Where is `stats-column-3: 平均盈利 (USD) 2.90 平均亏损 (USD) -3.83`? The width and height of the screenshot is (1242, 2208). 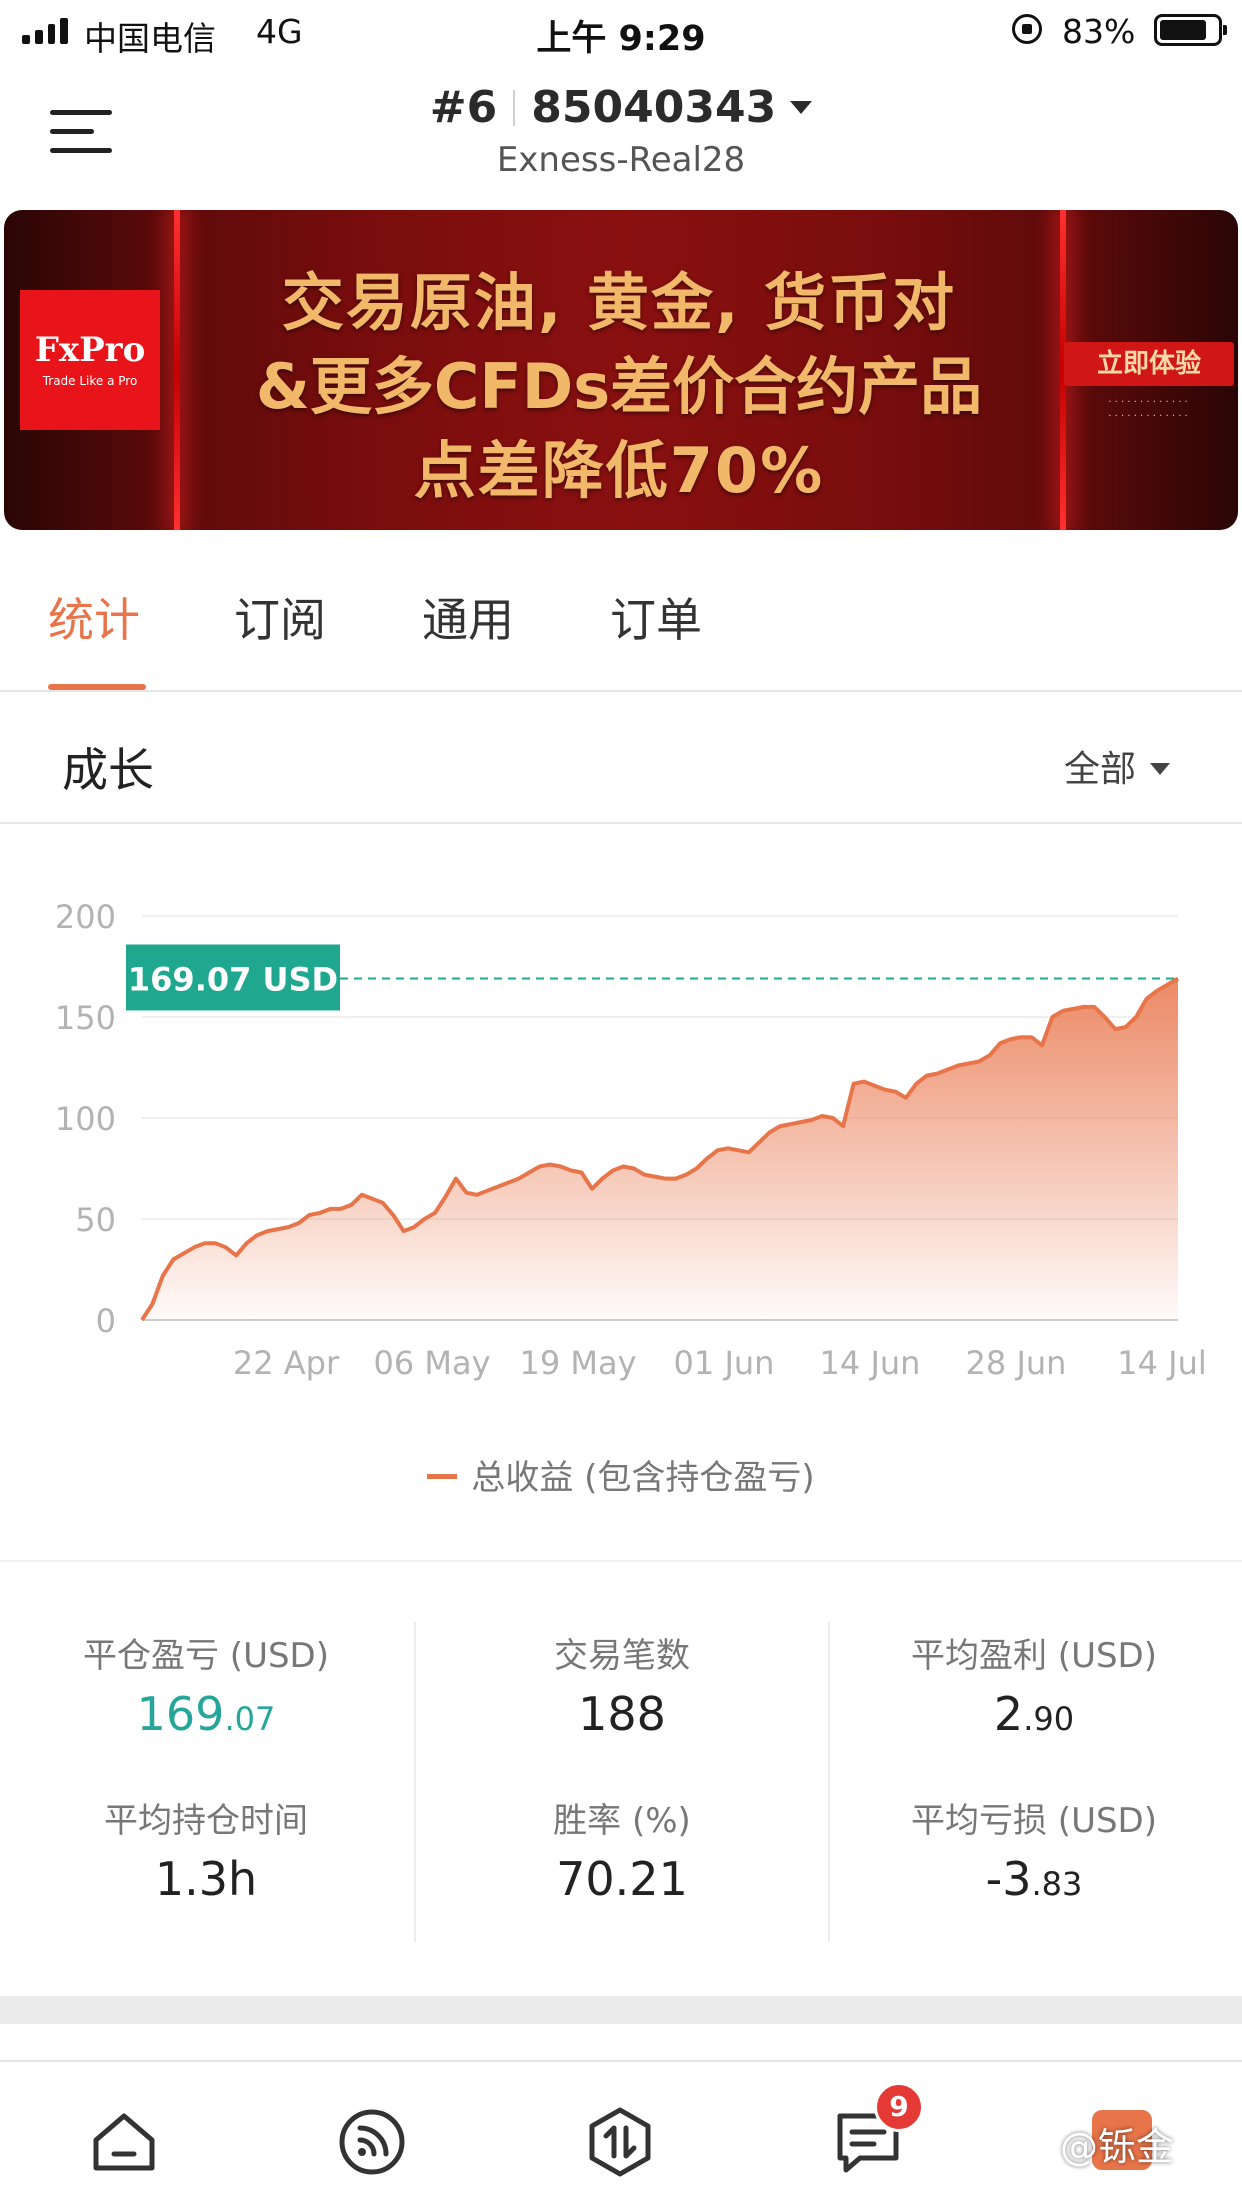 stats-column-3: 平均盈利 (USD) 2.90 平均亏损 (USD) -3.83 is located at coordinates (1034, 1782).